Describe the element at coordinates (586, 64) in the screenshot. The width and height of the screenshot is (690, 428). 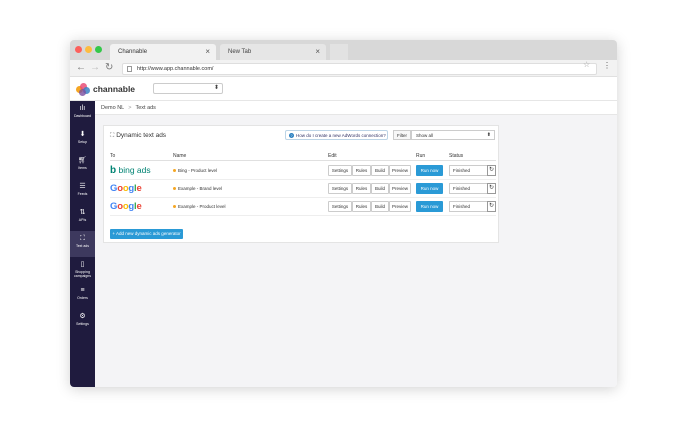
I see `bookmark-star-icon: ☆` at that location.